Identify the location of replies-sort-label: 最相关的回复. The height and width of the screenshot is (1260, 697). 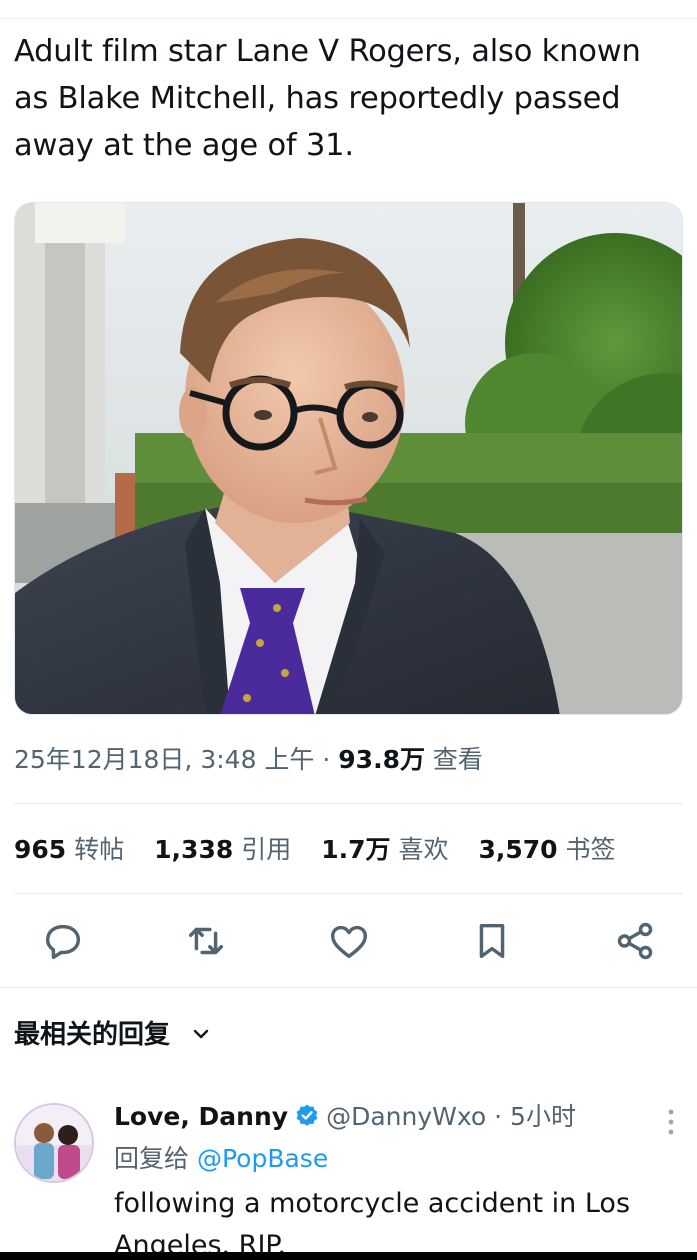
(92, 1035).